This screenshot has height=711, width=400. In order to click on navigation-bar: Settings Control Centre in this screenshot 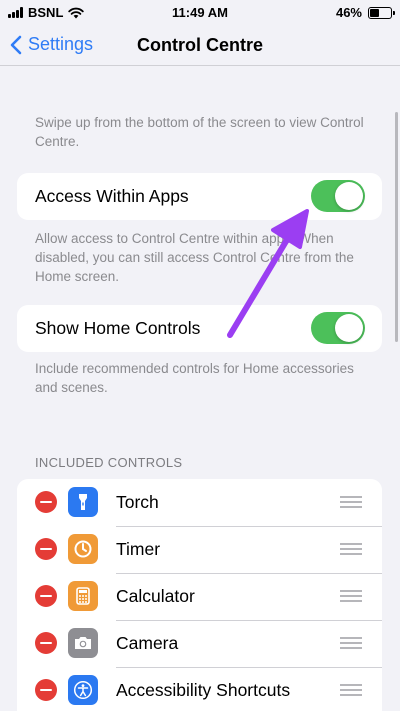, I will do `click(200, 46)`.